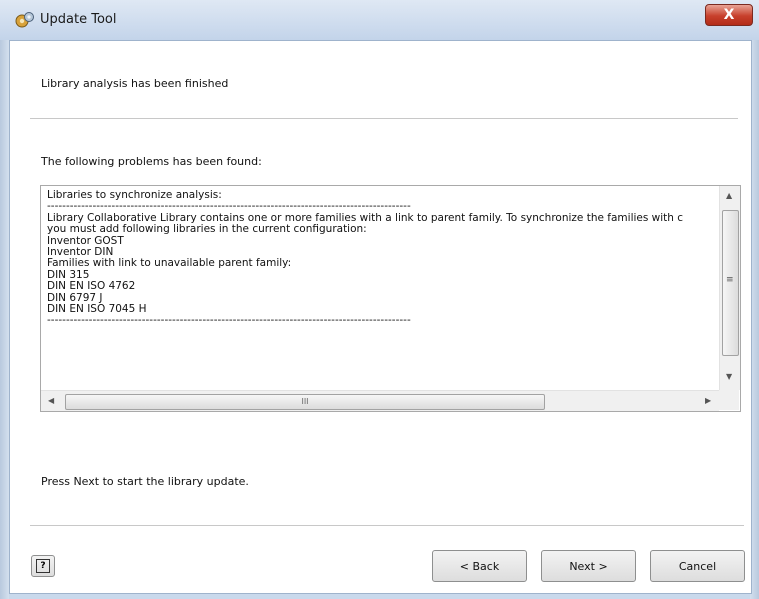 The image size is (759, 599). What do you see at coordinates (78, 19) in the screenshot?
I see `window-title: Update Tool` at bounding box center [78, 19].